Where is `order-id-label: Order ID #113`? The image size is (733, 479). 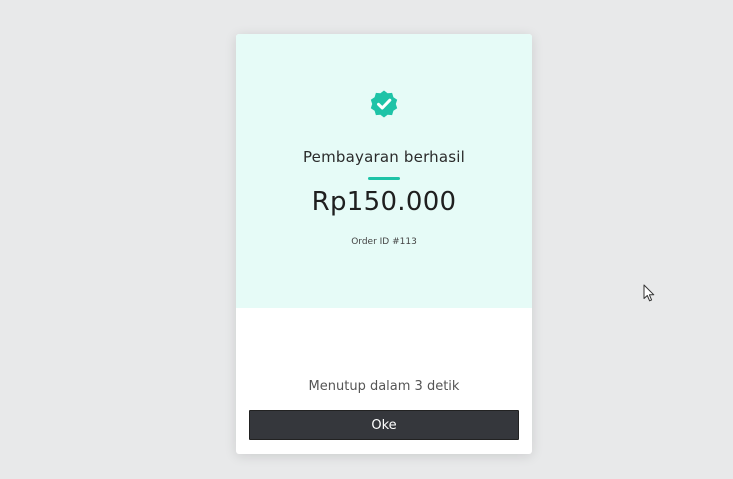 order-id-label: Order ID #113 is located at coordinates (384, 242).